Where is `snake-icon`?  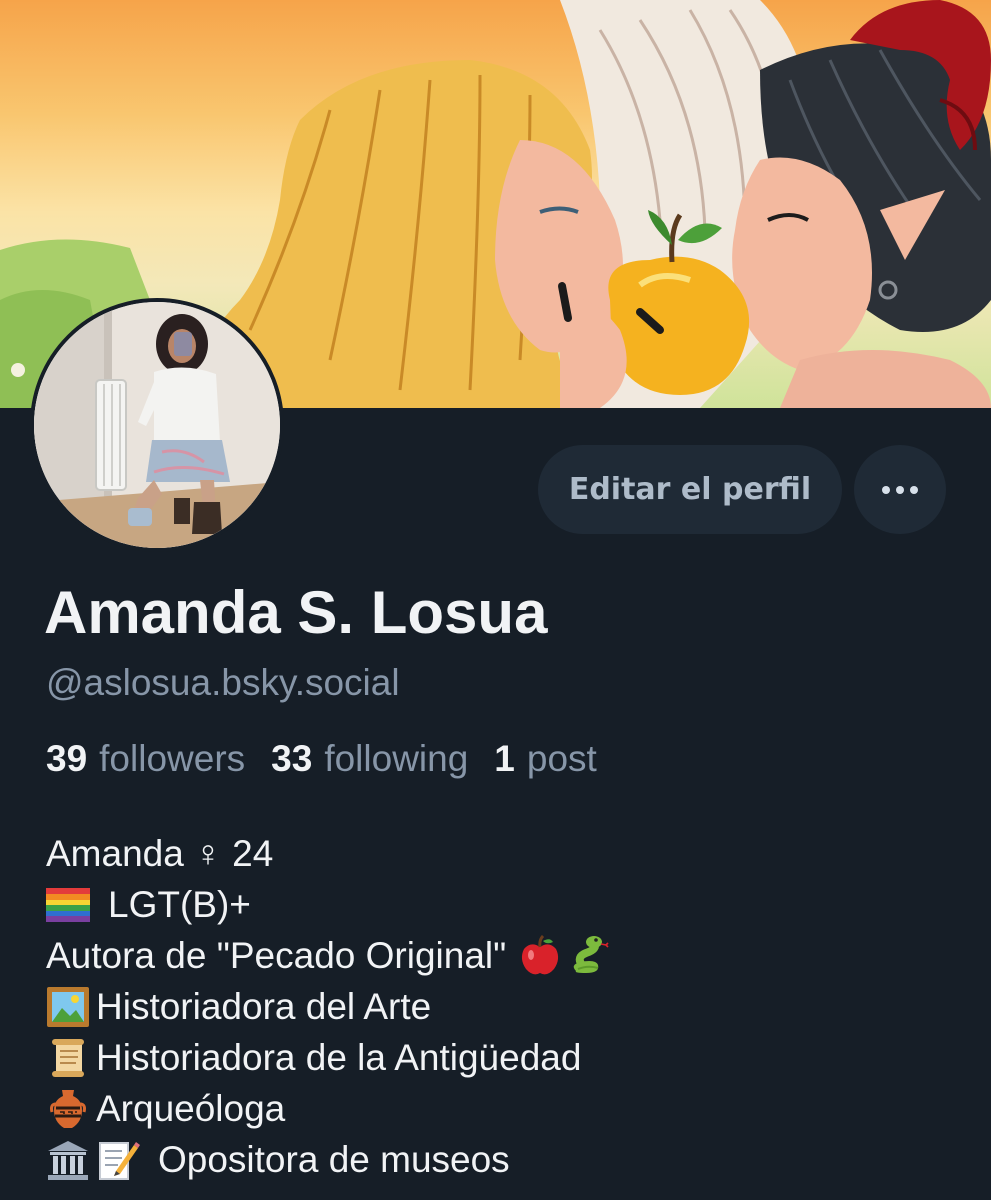
snake-icon is located at coordinates (590, 956).